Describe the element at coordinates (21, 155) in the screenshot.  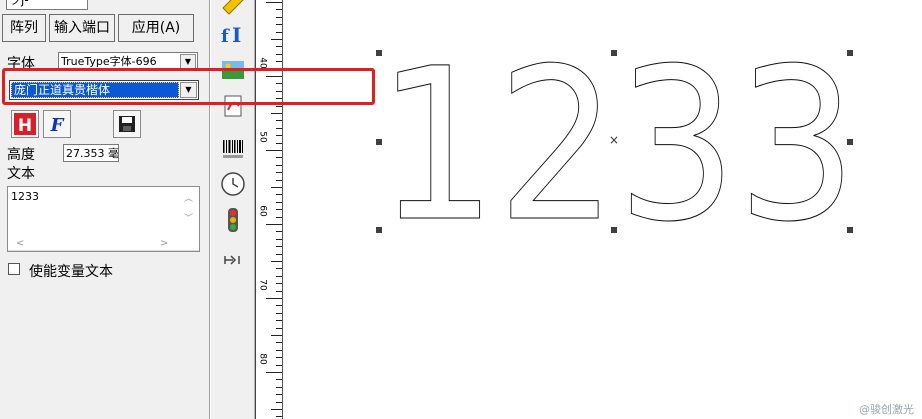
I see `height-label: 高度` at that location.